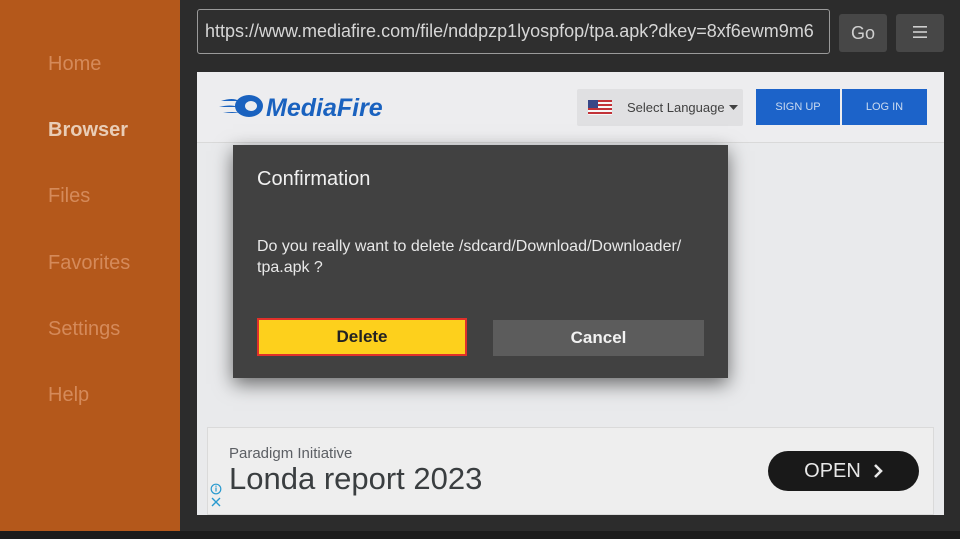 The image size is (960, 539). I want to click on go-button: Go, so click(863, 33).